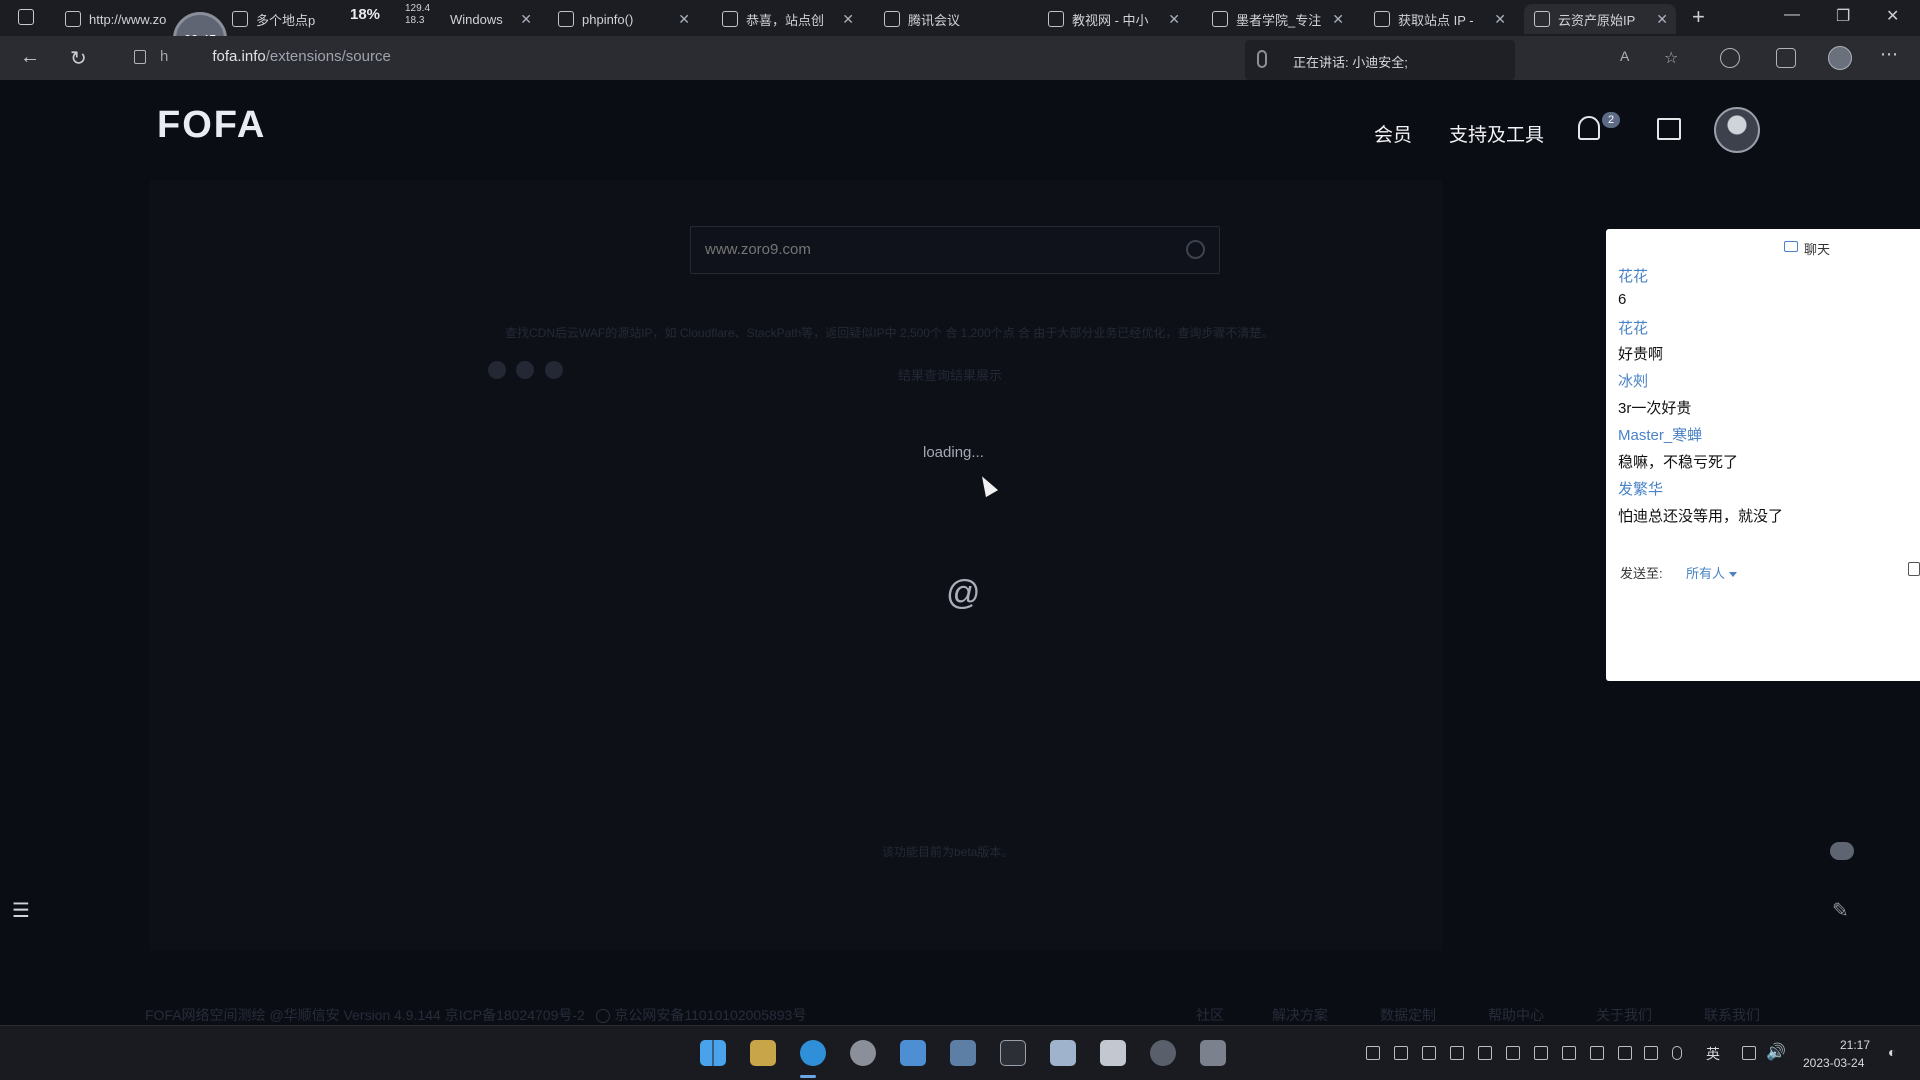 This screenshot has height=1080, width=1920. Describe the element at coordinates (1855, 1045) in the screenshot. I see `clock-time: 21:17` at that location.